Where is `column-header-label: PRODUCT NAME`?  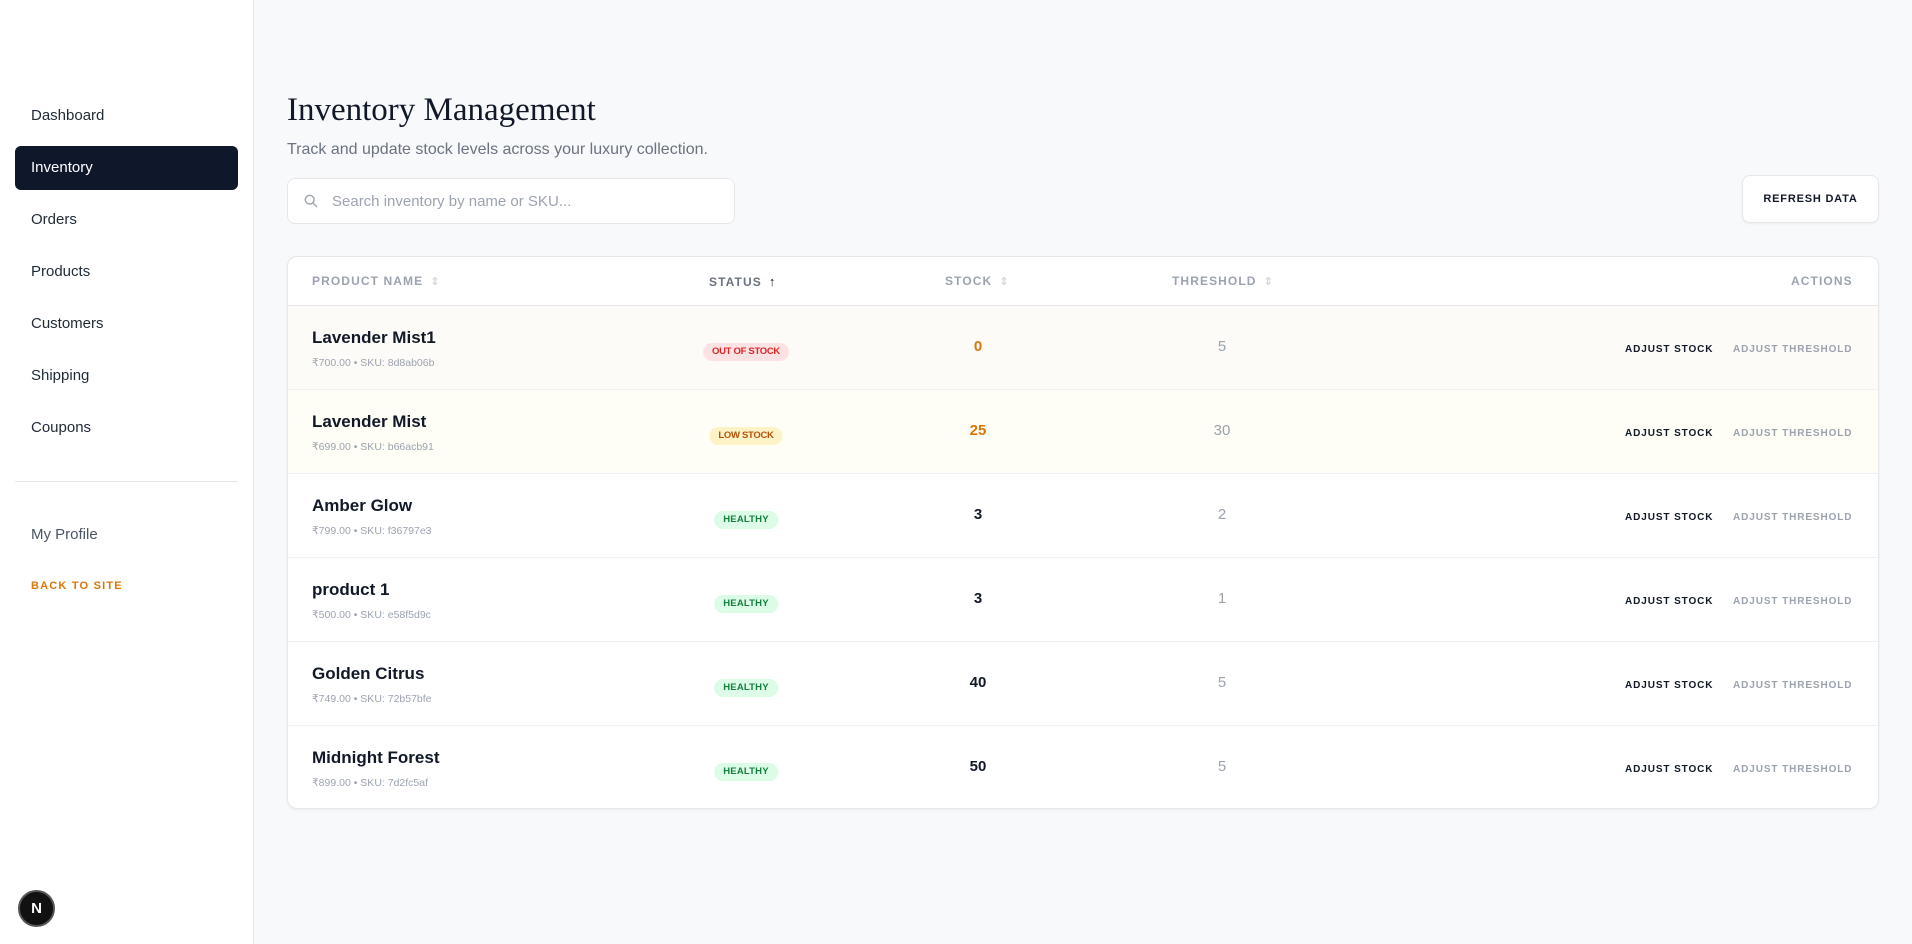
column-header-label: PRODUCT NAME is located at coordinates (368, 281).